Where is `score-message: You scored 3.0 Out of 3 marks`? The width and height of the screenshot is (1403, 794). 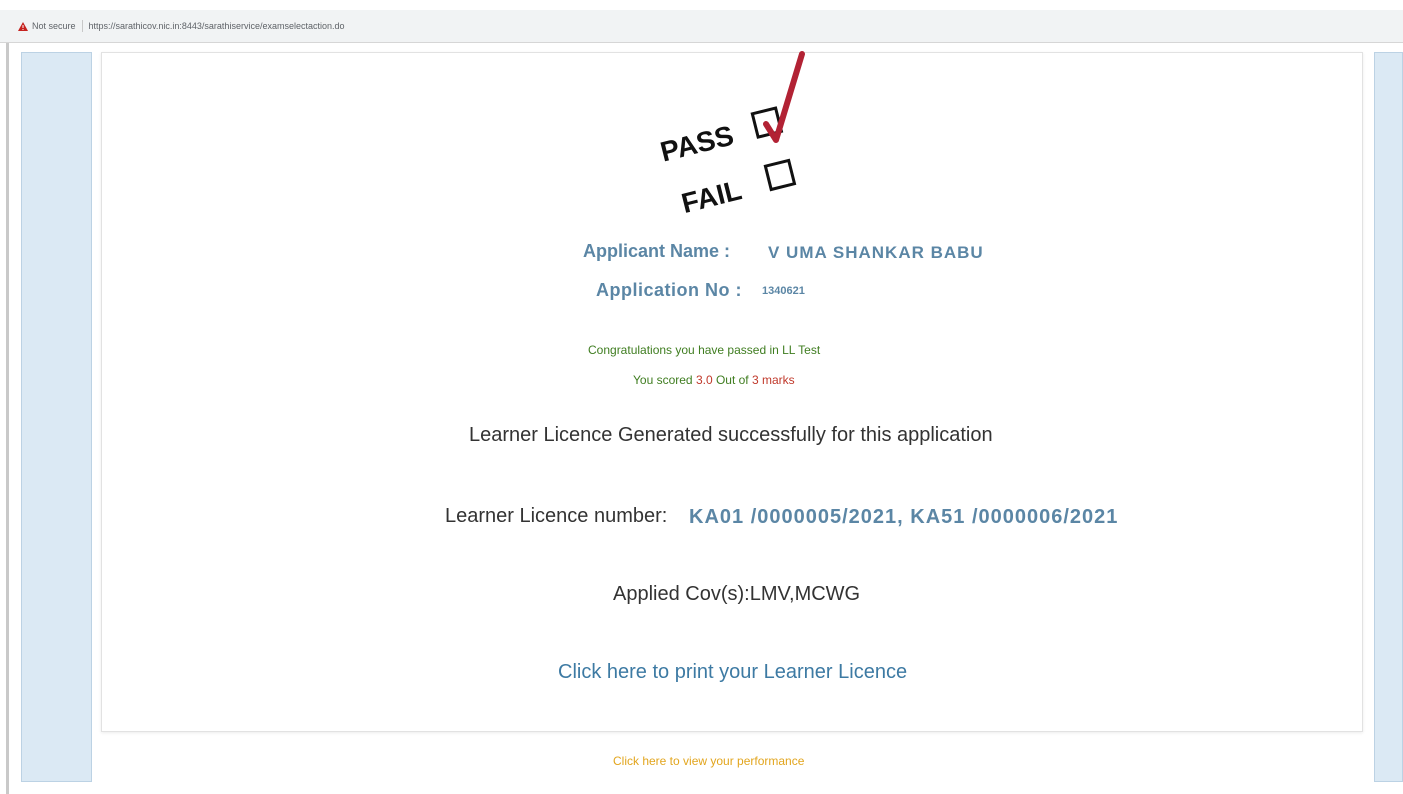
score-message: You scored 3.0 Out of 3 marks is located at coordinates (714, 380).